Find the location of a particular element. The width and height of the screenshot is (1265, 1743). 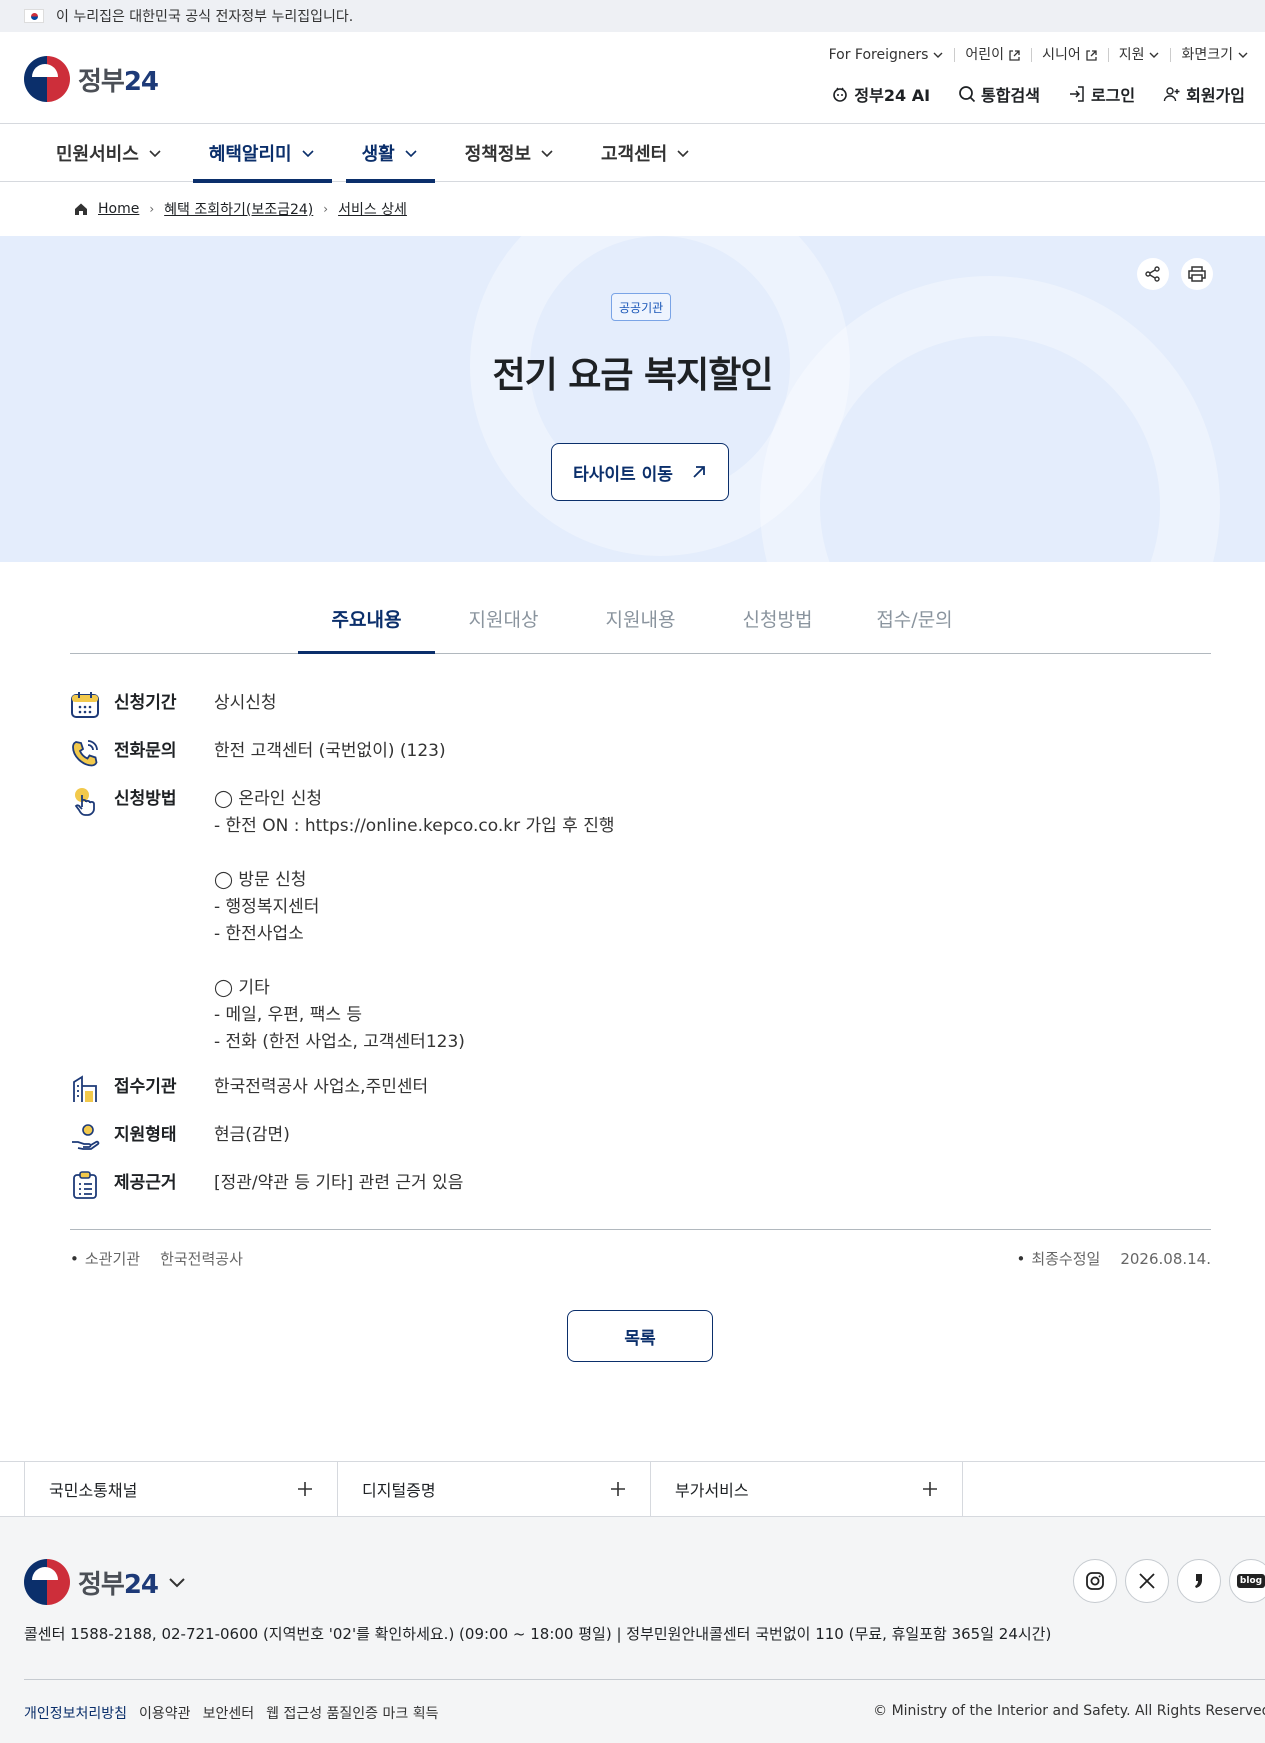

footer-logo: 정부24 is located at coordinates (106, 1582).